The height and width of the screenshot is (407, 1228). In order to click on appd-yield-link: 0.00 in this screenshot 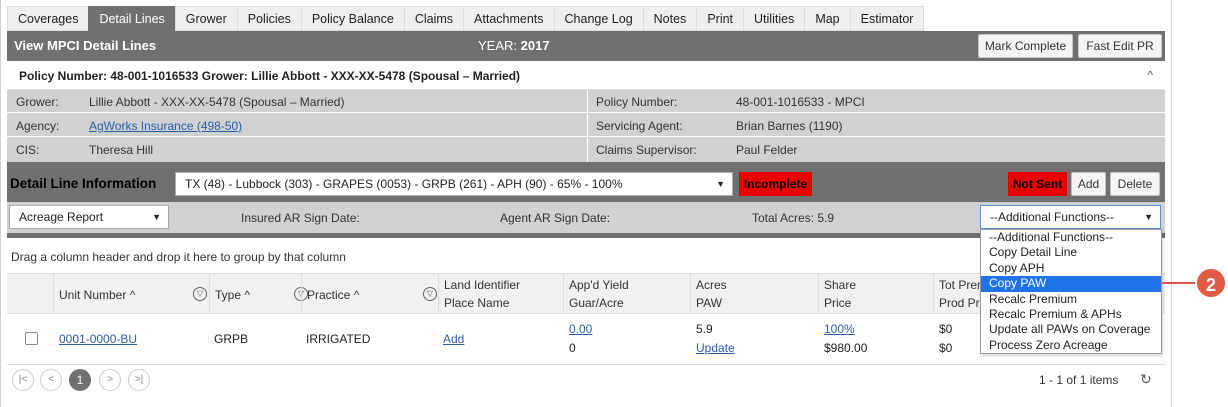, I will do `click(580, 329)`.